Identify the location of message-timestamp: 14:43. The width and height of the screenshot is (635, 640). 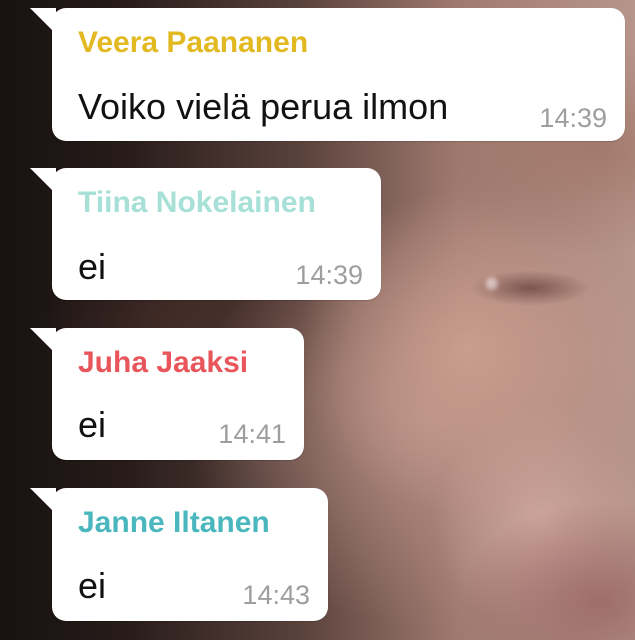
(276, 595).